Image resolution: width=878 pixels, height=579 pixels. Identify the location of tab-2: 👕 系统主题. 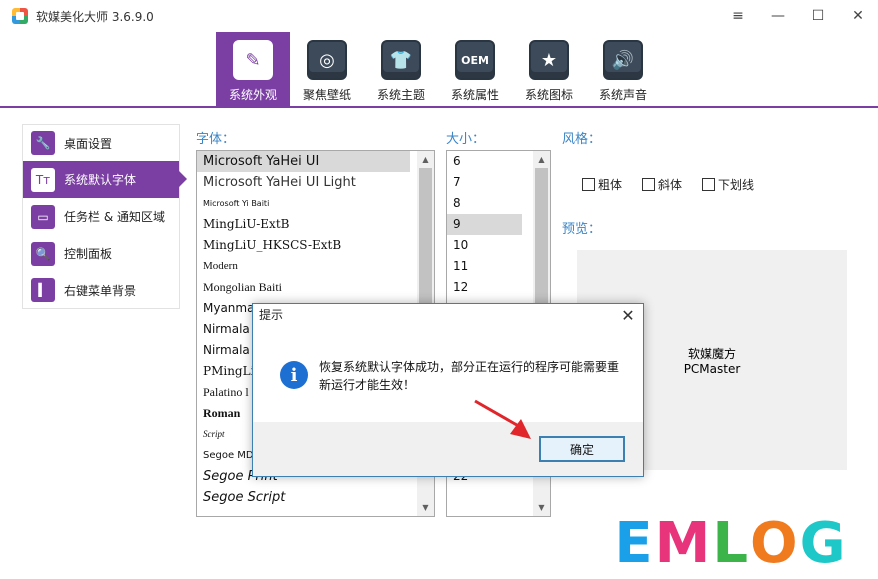
(401, 69).